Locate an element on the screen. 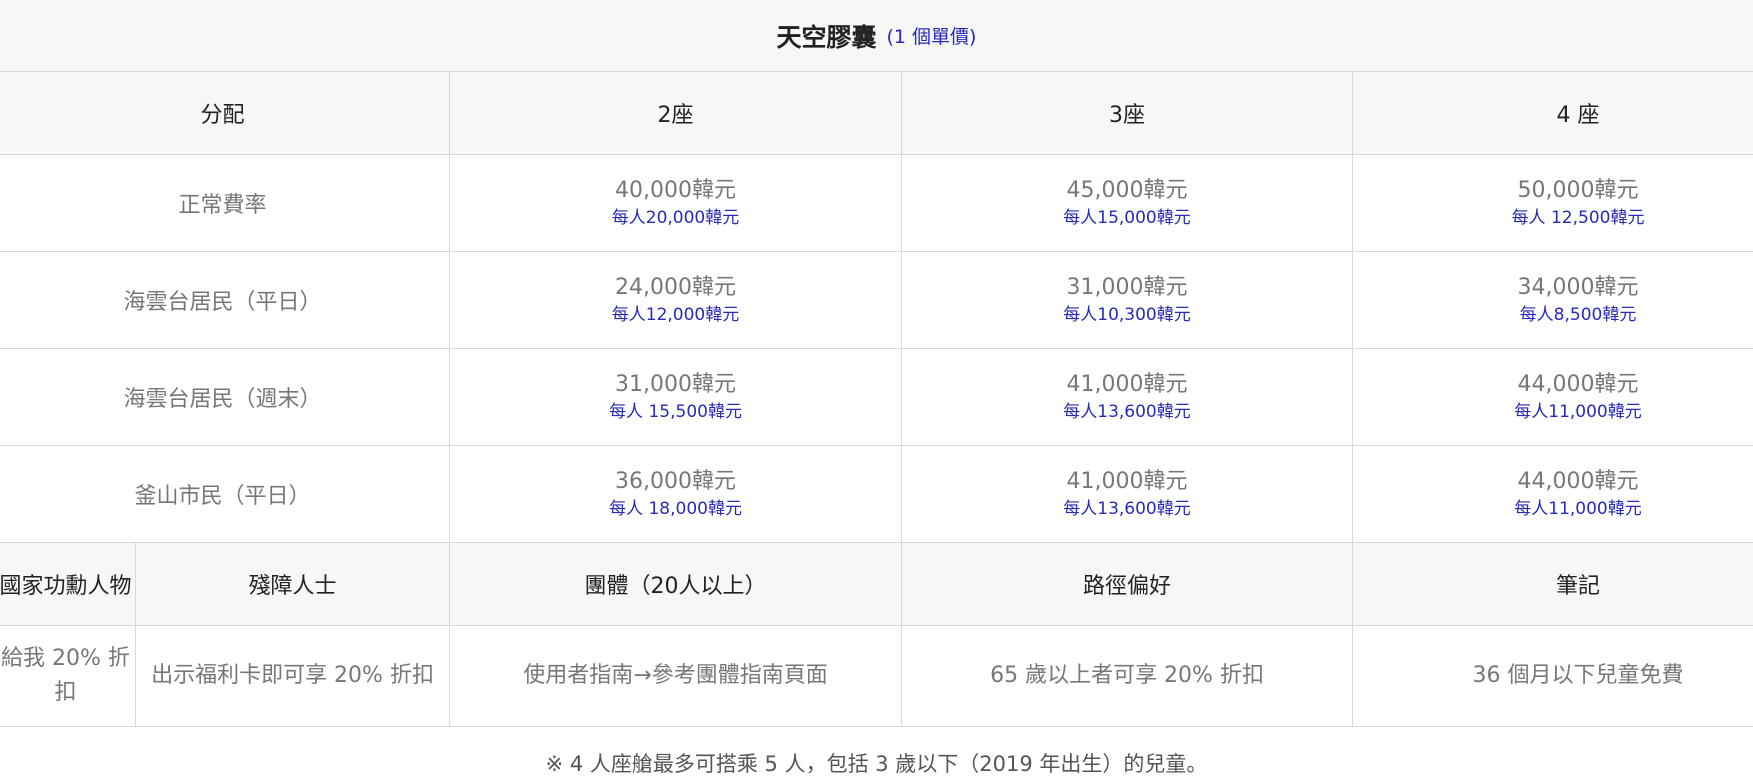 The image size is (1753, 778). per-person-price: 每人15,000韓元 is located at coordinates (1127, 218).